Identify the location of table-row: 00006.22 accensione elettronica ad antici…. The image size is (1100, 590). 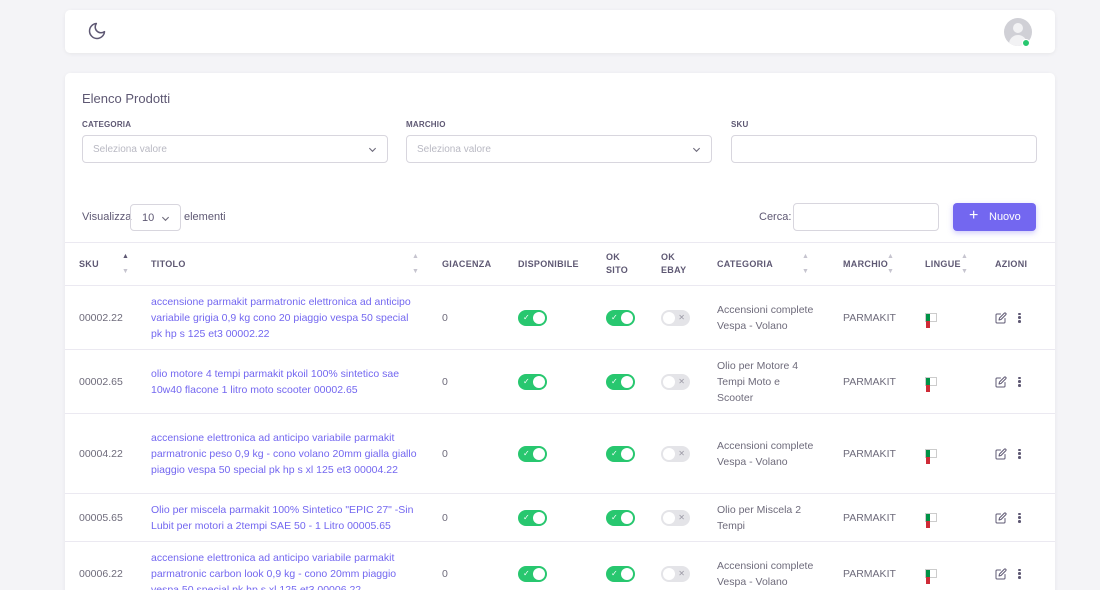
(560, 565).